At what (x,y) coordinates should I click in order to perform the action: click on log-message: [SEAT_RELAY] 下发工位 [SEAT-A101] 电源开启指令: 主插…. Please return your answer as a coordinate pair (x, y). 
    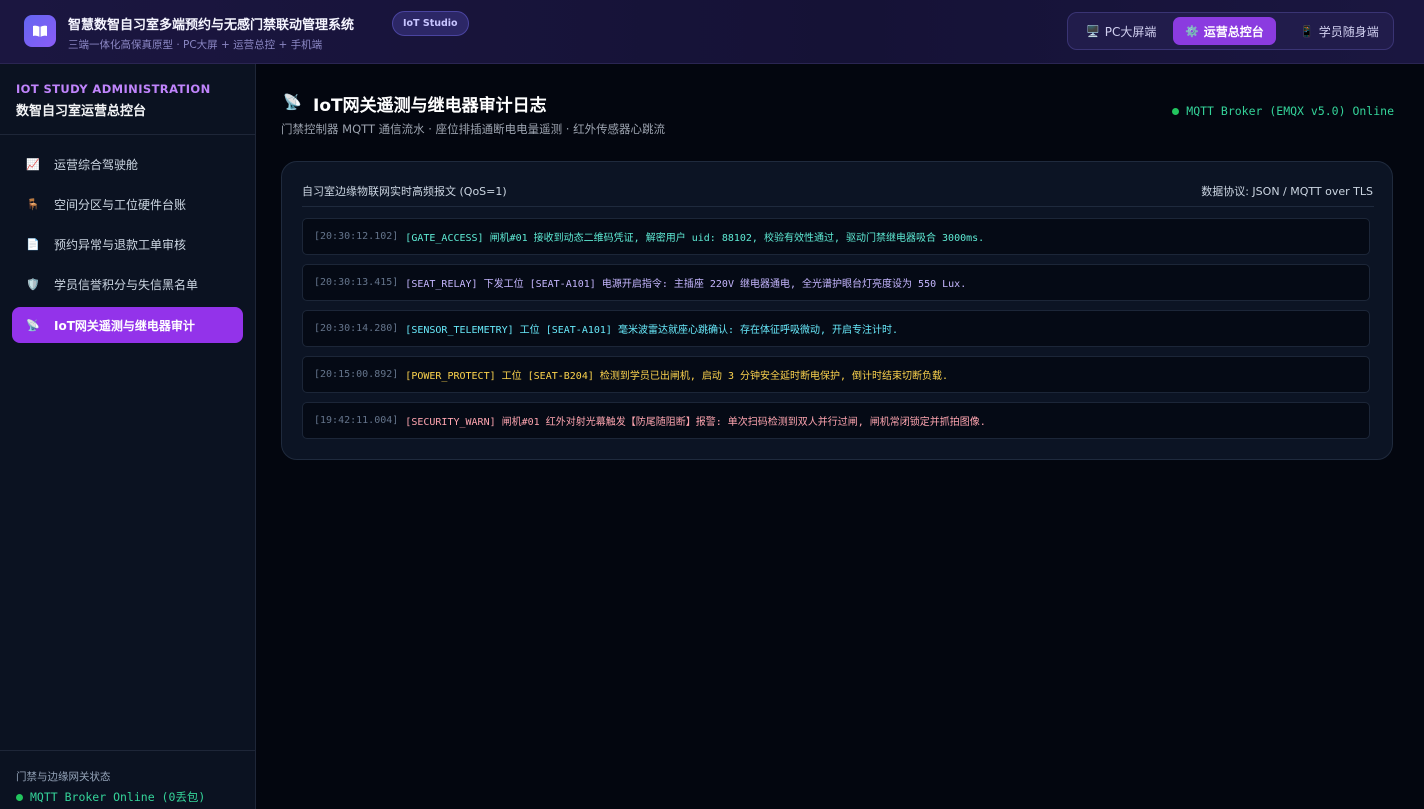
    Looking at the image, I should click on (686, 284).